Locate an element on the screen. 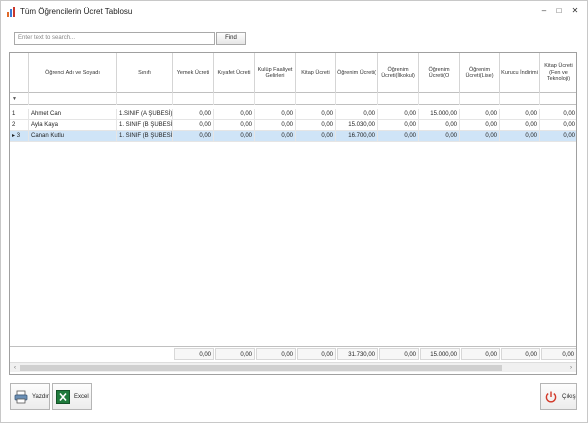 Image resolution: width=588 pixels, height=423 pixels. exit-button: Çıkış is located at coordinates (558, 396).